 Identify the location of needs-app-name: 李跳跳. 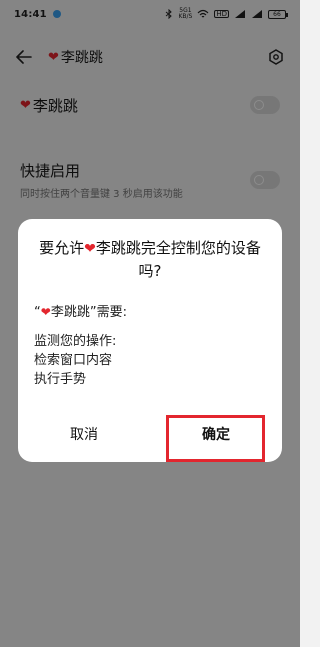
(70, 312).